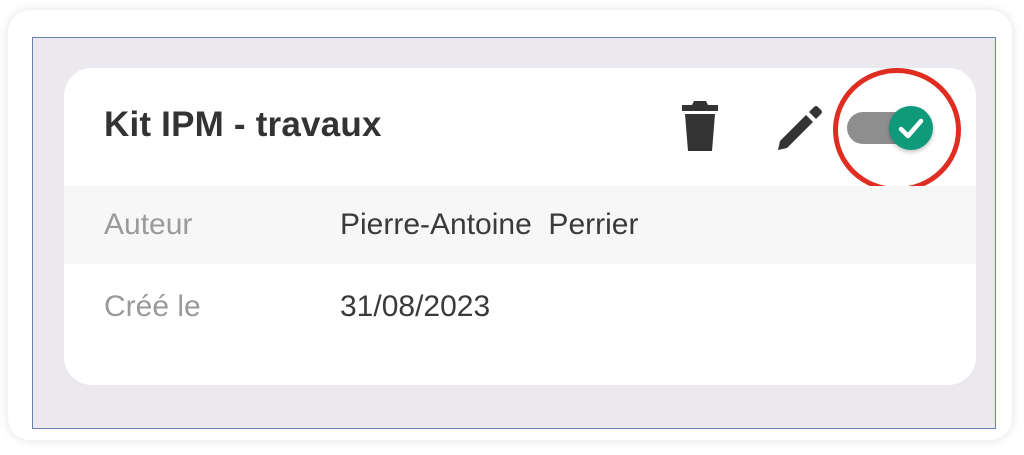 This screenshot has height=455, width=1024. I want to click on trash-icon, so click(700, 126).